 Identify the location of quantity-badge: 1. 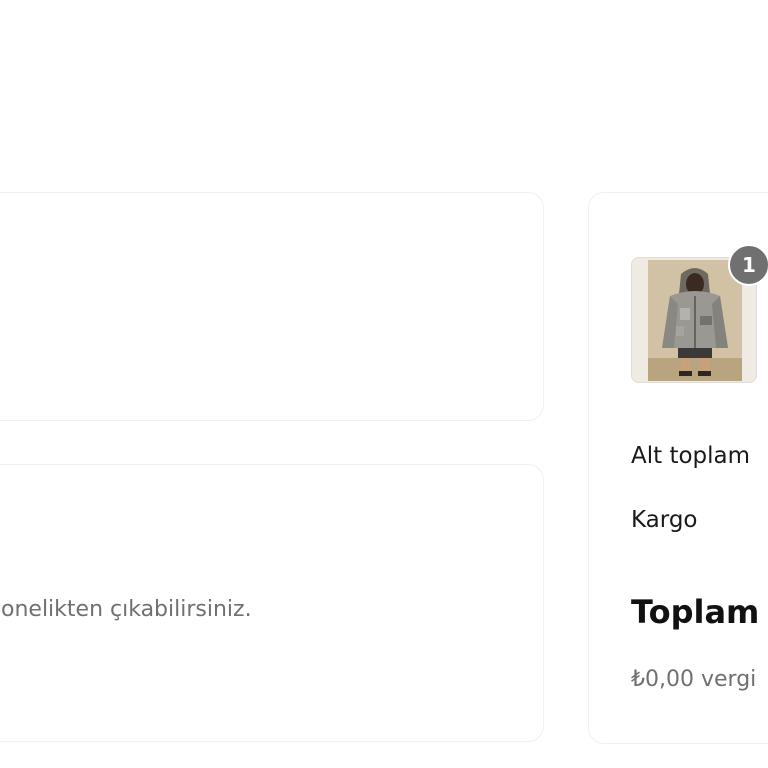
(748, 265).